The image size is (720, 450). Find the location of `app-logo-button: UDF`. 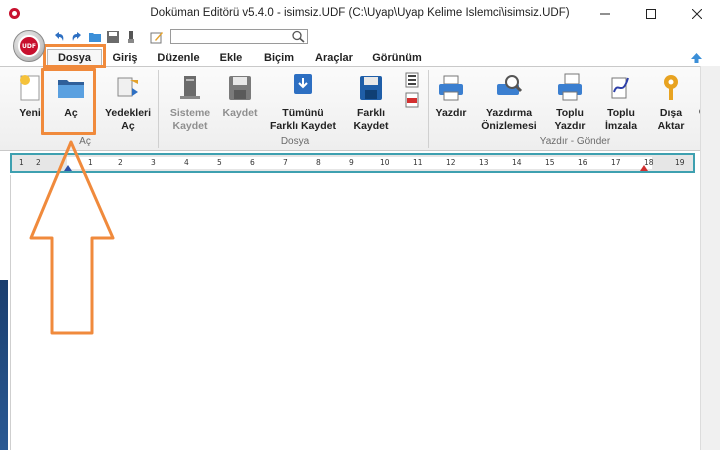

app-logo-button: UDF is located at coordinates (29, 46).